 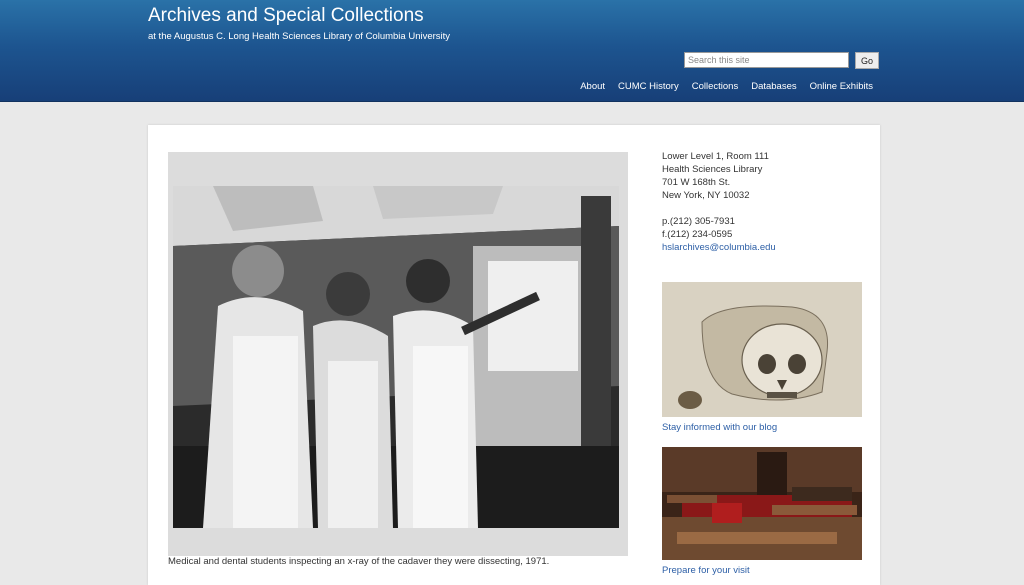 I want to click on nav-item-collections: Collections, so click(x=715, y=86).